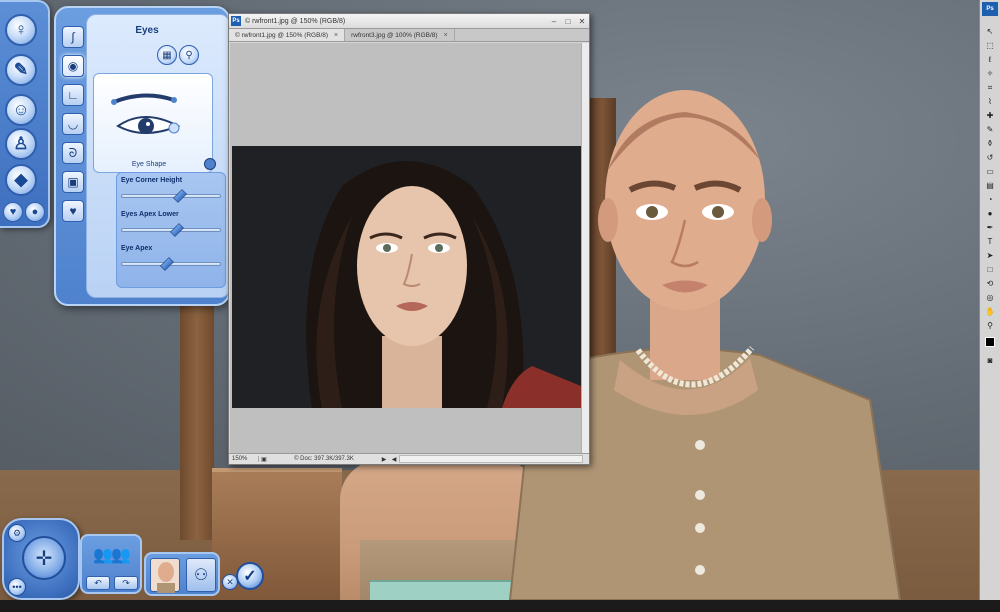  Describe the element at coordinates (990, 213) in the screenshot. I see `dodge-icon: ●` at that location.